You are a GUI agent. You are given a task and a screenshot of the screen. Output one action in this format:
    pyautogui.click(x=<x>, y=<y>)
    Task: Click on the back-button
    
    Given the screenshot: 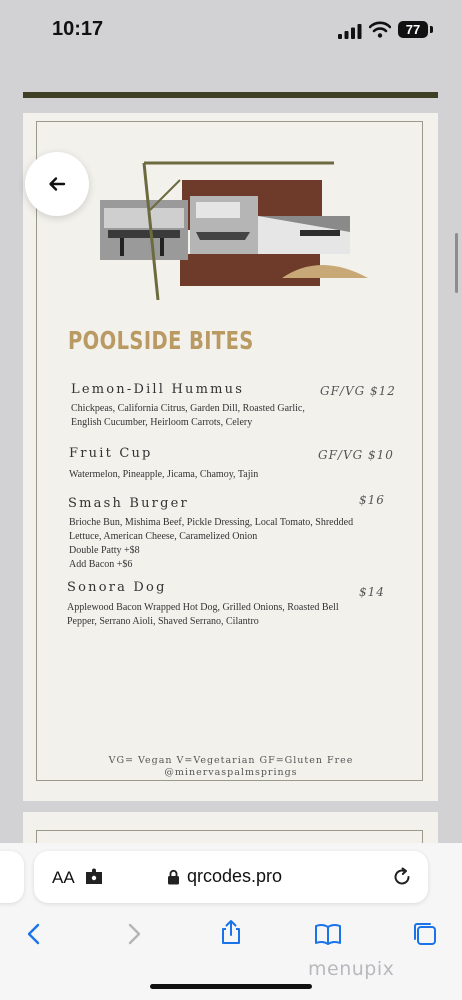 What is the action you would take?
    pyautogui.click(x=57, y=184)
    